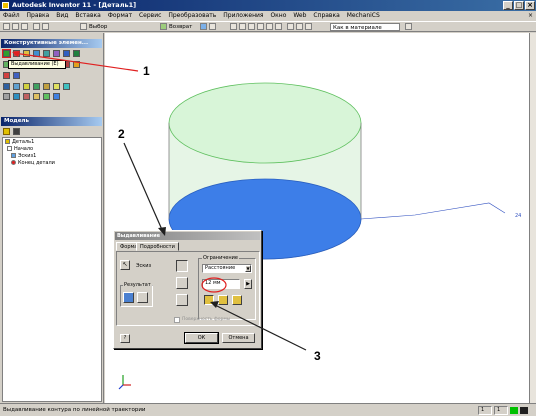  I want to click on callout-3-arrow, so click(260, 327).